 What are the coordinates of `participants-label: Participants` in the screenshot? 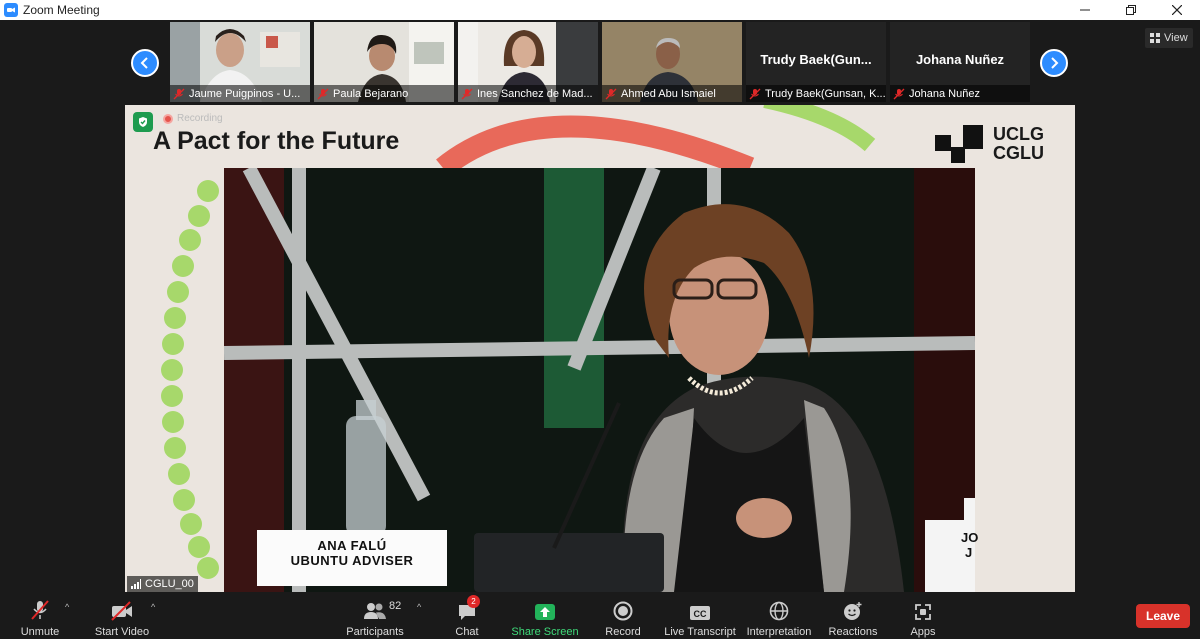 It's located at (375, 632).